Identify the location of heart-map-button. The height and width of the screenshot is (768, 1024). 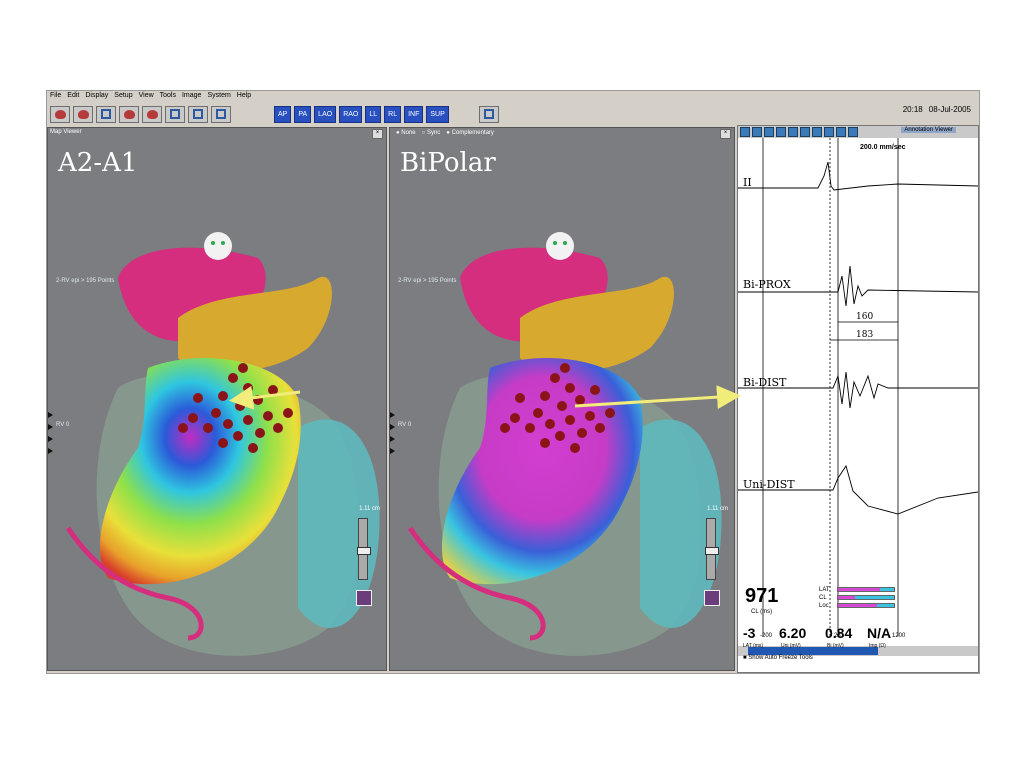
(60, 114).